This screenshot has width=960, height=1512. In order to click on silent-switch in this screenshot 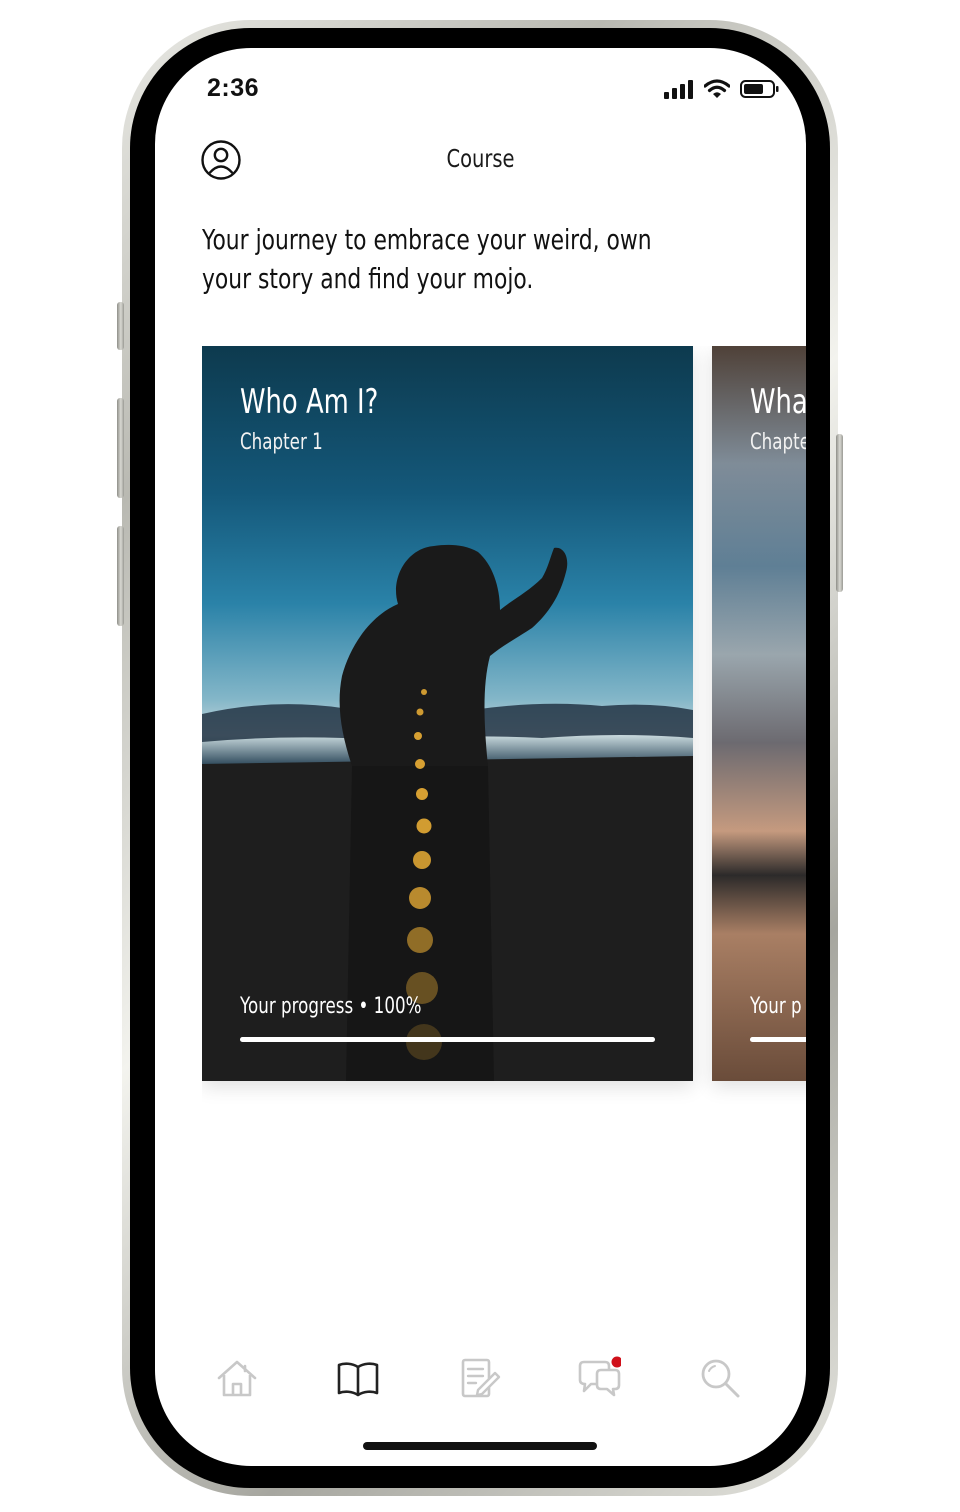, I will do `click(120, 326)`.